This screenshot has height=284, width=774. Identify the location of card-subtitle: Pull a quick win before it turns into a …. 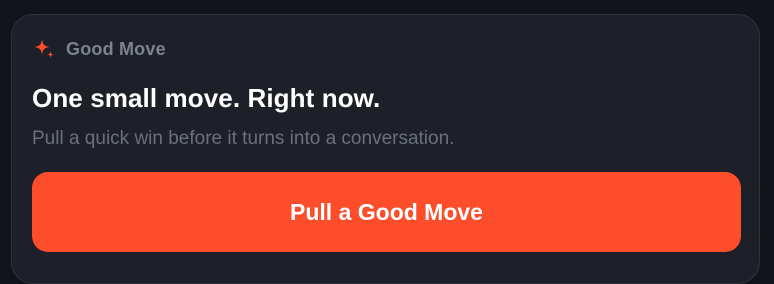
(243, 138).